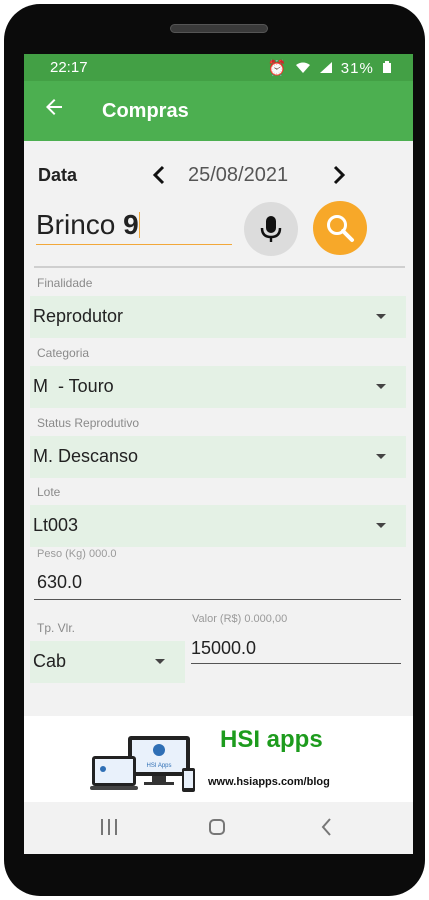 Image resolution: width=429 pixels, height=900 pixels. Describe the element at coordinates (73, 386) in the screenshot. I see `categoria-value: M - Touro` at that location.